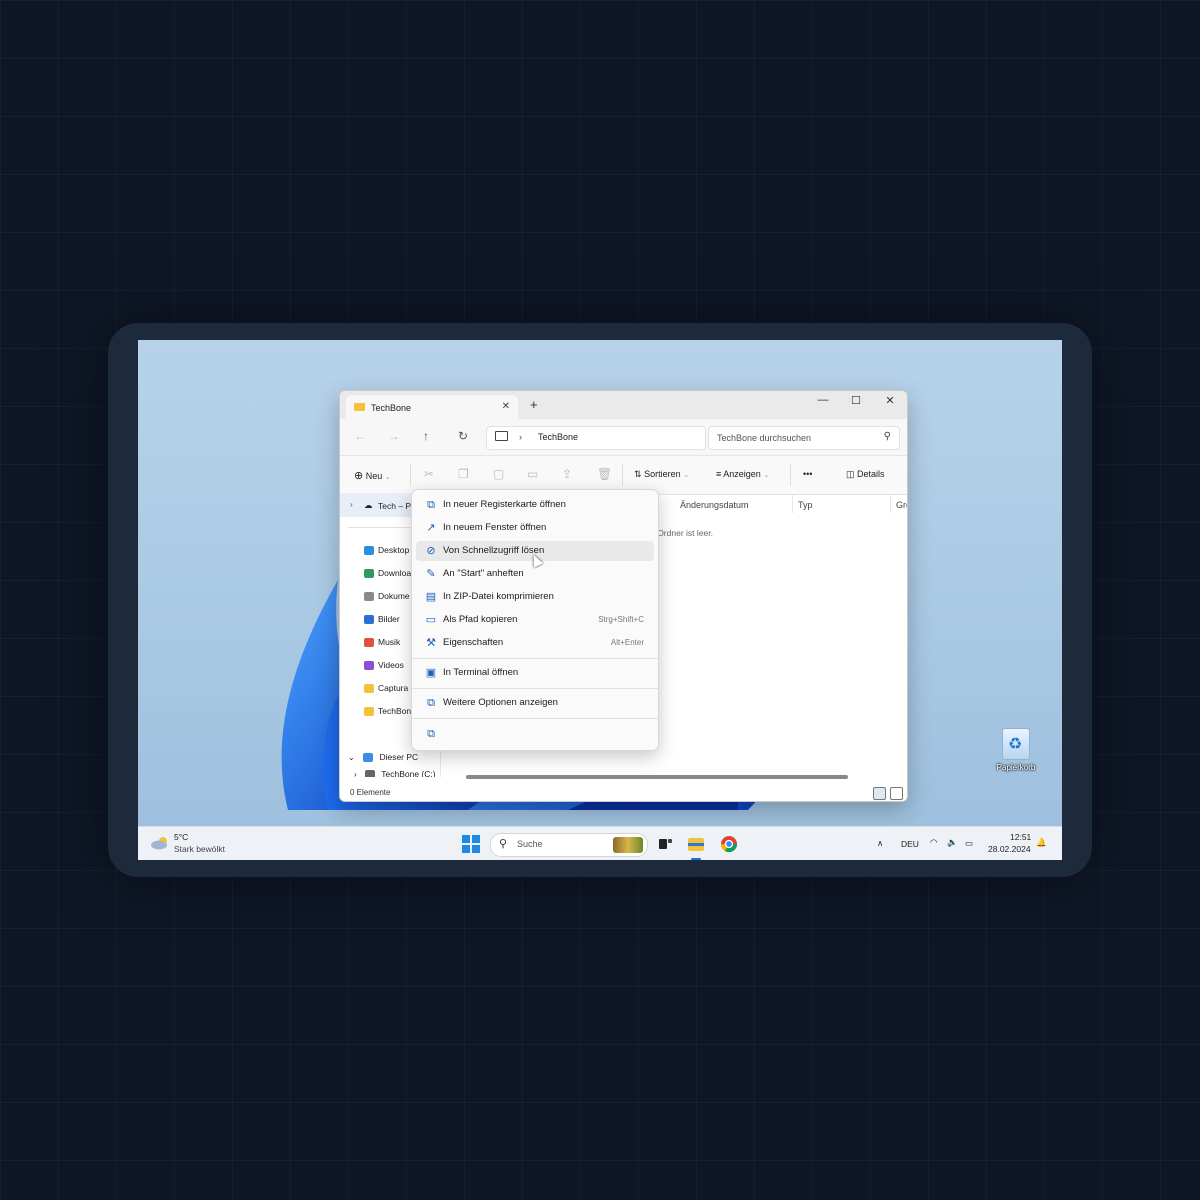 This screenshot has width=1200, height=1200. Describe the element at coordinates (569, 845) in the screenshot. I see `taskbar-search: ⚲ Suche` at that location.